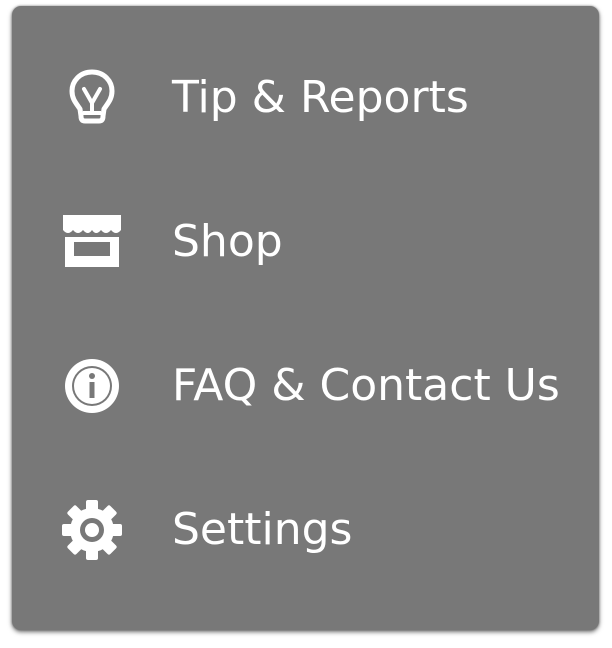 This screenshot has width=612, height=648. What do you see at coordinates (320, 97) in the screenshot?
I see `menu-item-label: Tip & Reports` at bounding box center [320, 97].